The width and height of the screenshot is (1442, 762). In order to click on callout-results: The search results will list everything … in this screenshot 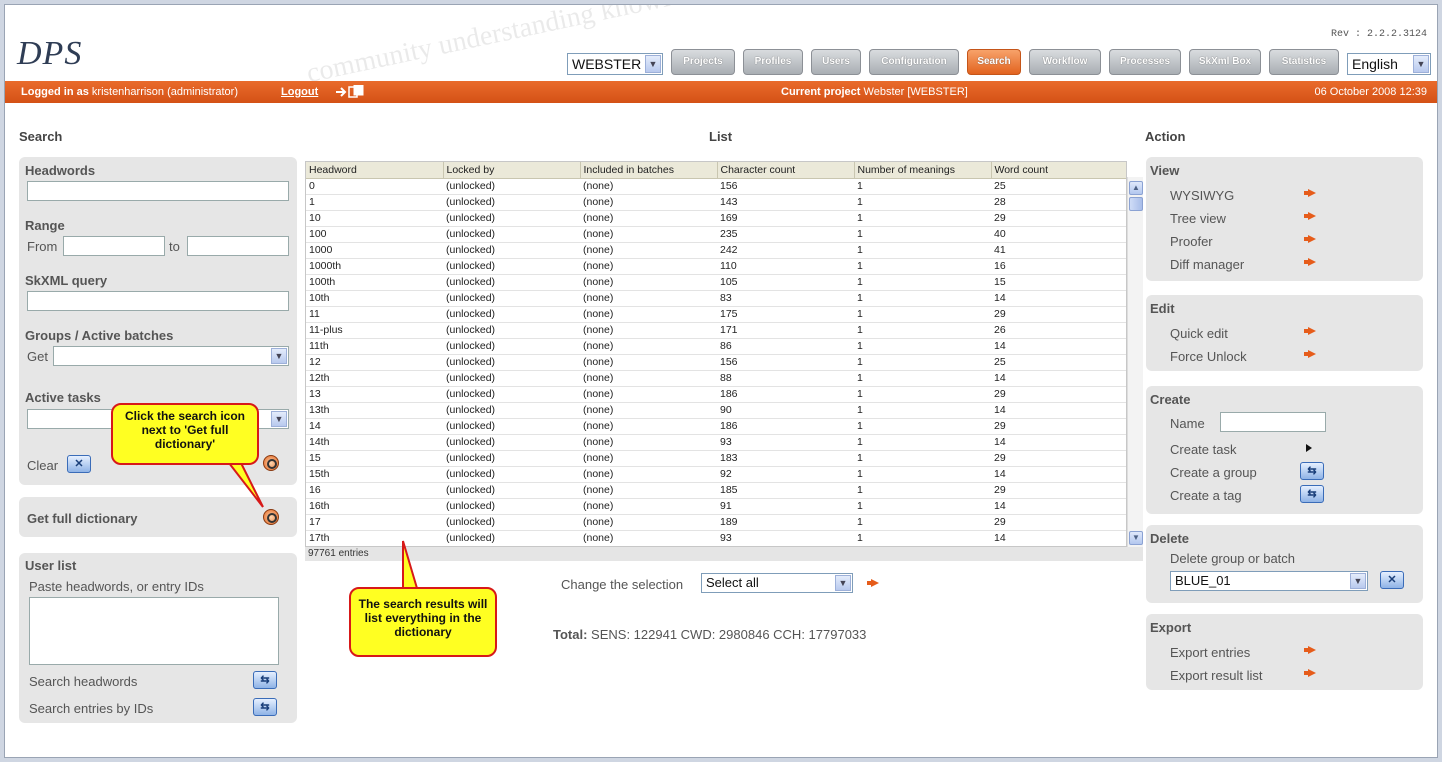, I will do `click(423, 622)`.